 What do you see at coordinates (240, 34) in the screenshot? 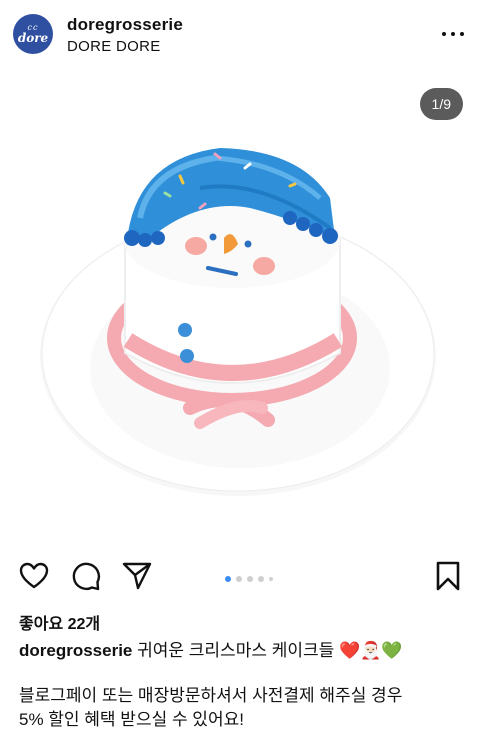
I see `post-header: cc dore doregrosserie DORE DORE` at bounding box center [240, 34].